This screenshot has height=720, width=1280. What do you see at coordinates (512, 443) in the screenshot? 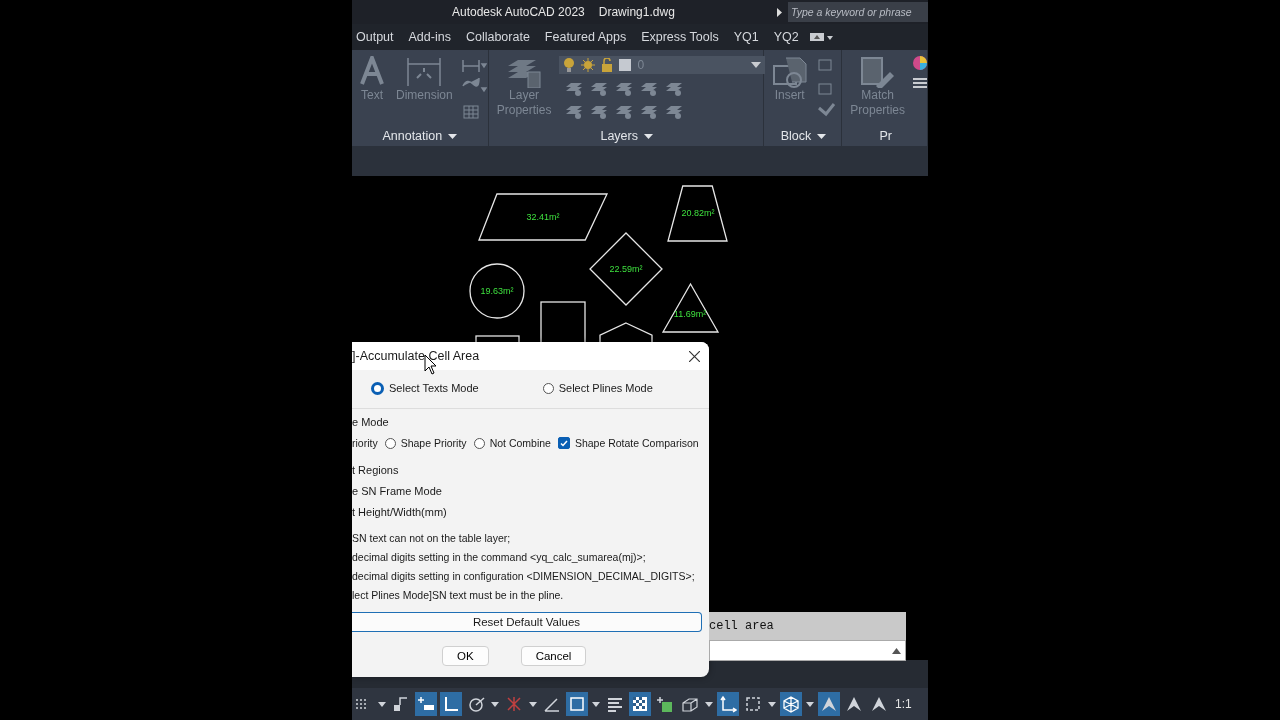
I see `combine-radio: Not Combine` at bounding box center [512, 443].